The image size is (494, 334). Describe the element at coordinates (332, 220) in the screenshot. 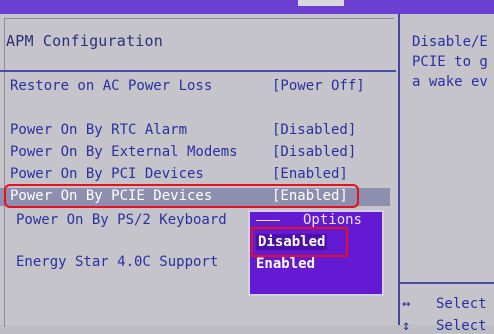

I see `popup-title: Options` at that location.